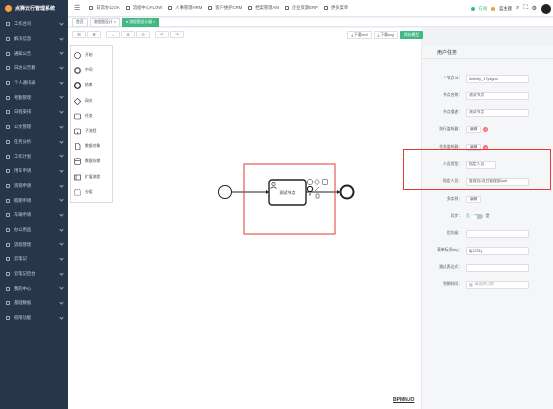  What do you see at coordinates (484, 284) in the screenshot?
I see `due-date-placeholder: 请选择日期` at bounding box center [484, 284].